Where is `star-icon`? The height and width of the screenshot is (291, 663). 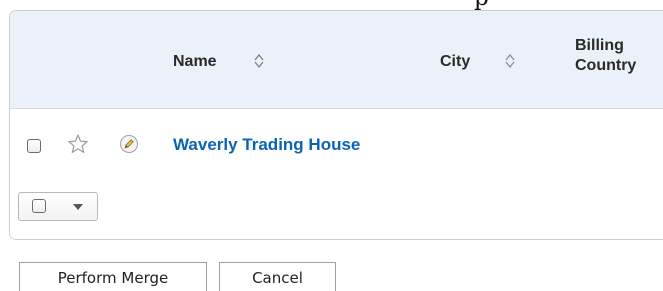 star-icon is located at coordinates (78, 144).